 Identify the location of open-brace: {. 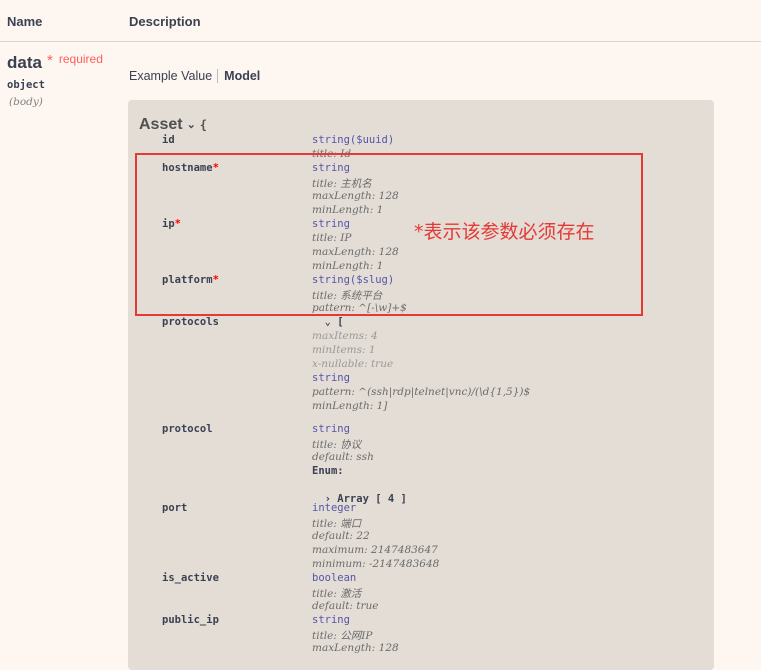
(203, 125).